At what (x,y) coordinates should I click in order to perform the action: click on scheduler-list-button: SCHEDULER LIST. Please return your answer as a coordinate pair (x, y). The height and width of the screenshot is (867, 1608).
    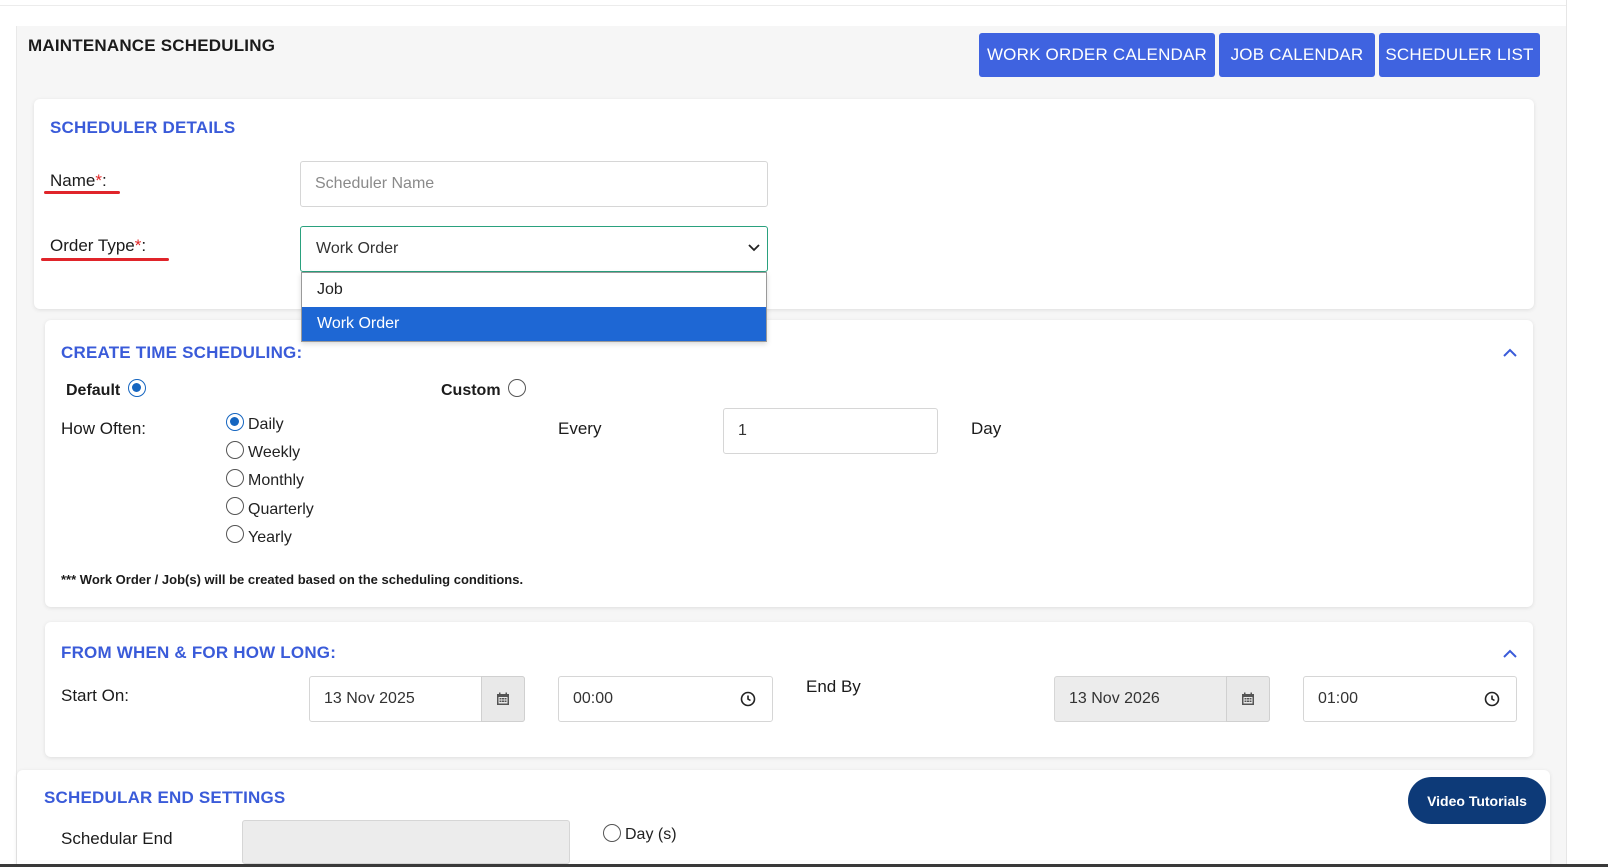
    Looking at the image, I should click on (1459, 55).